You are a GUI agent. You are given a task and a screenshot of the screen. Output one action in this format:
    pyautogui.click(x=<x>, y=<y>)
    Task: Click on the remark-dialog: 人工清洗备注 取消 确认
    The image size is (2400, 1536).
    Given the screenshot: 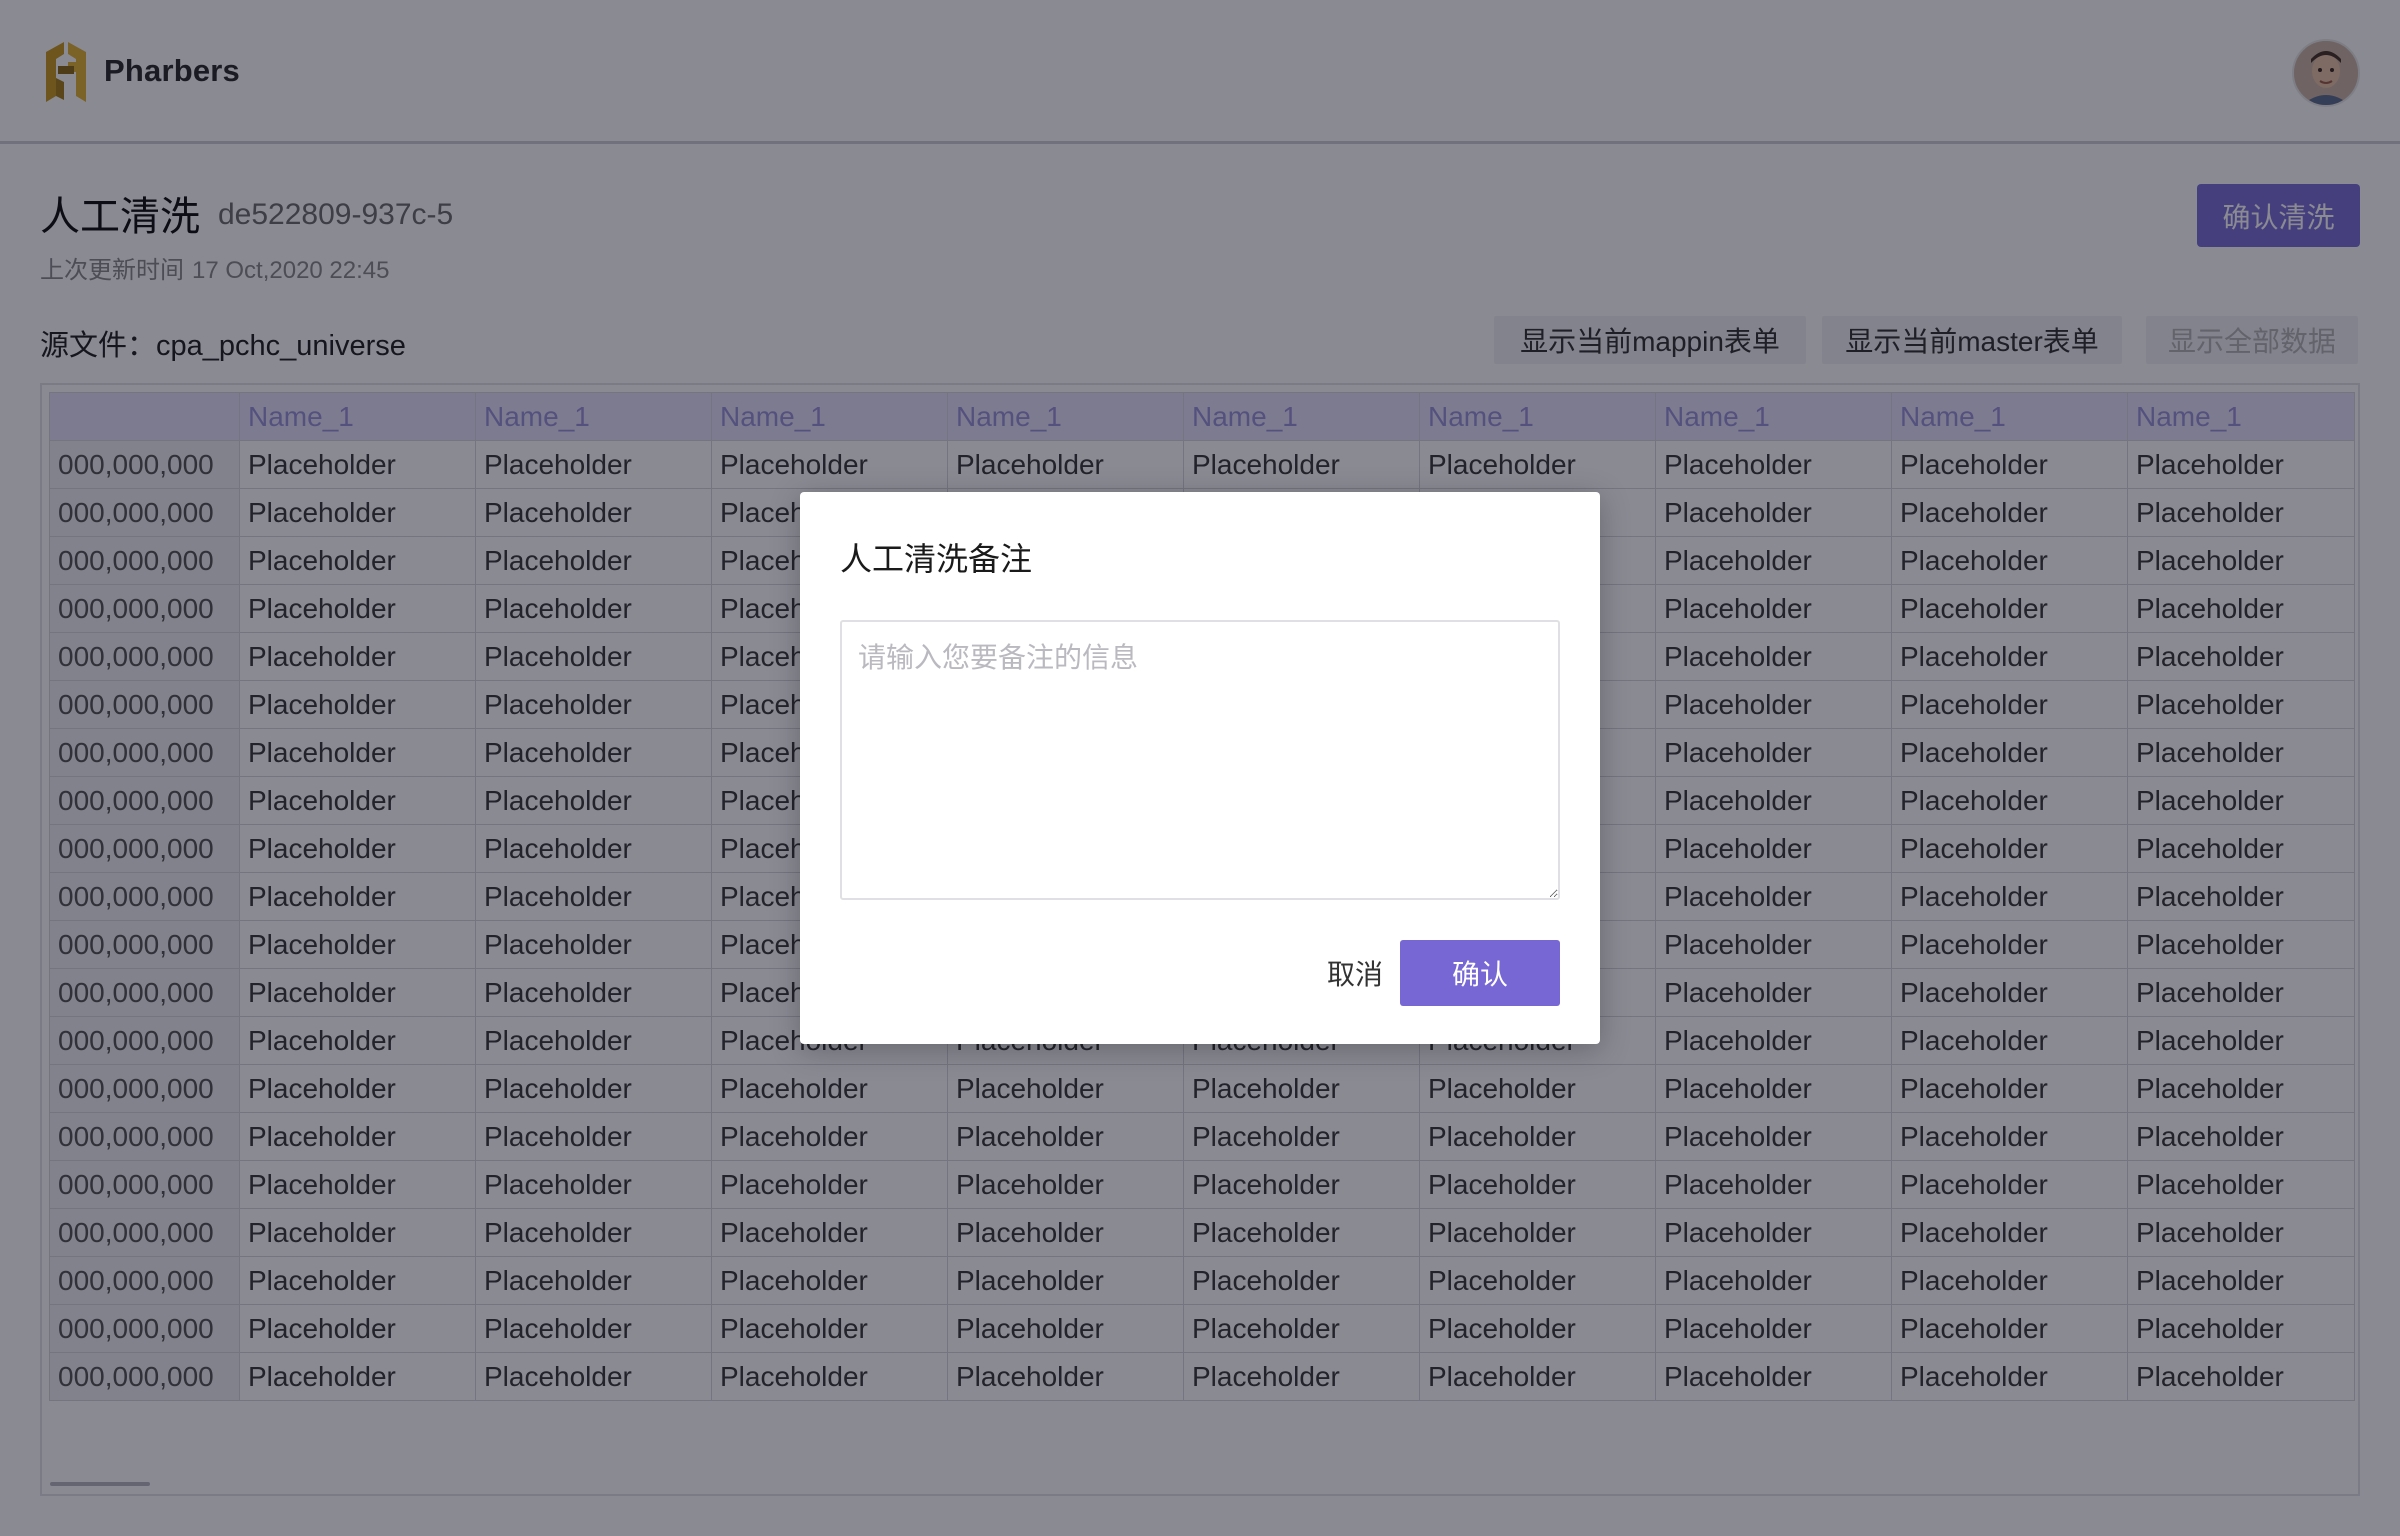 What is the action you would take?
    pyautogui.click(x=1200, y=768)
    